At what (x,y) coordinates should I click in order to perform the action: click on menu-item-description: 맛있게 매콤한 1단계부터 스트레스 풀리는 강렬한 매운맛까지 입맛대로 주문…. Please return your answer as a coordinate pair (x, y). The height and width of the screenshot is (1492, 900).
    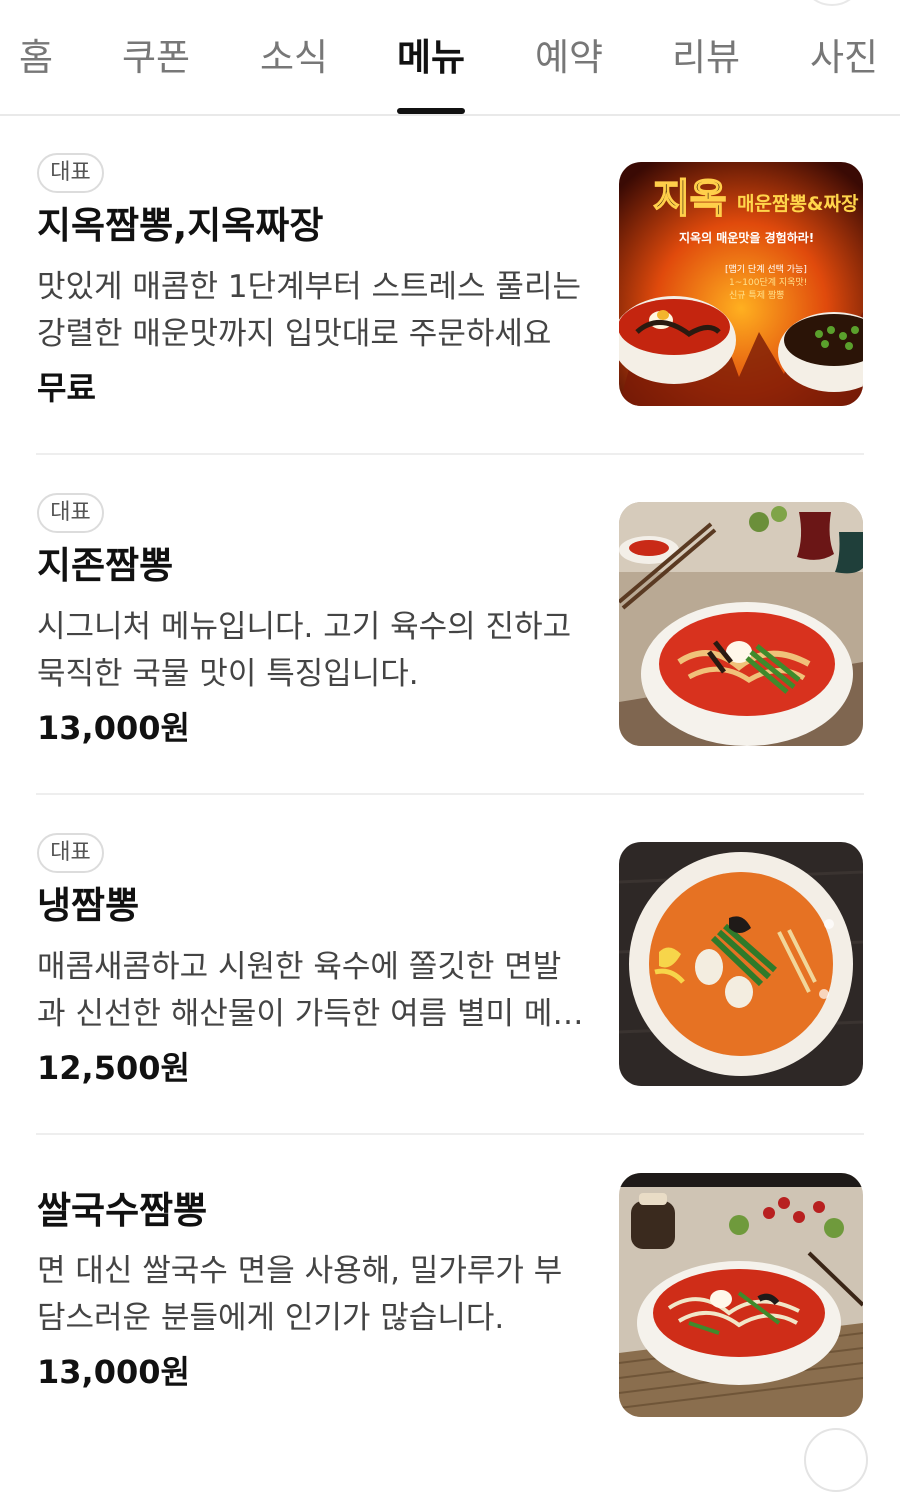
    Looking at the image, I should click on (309, 310).